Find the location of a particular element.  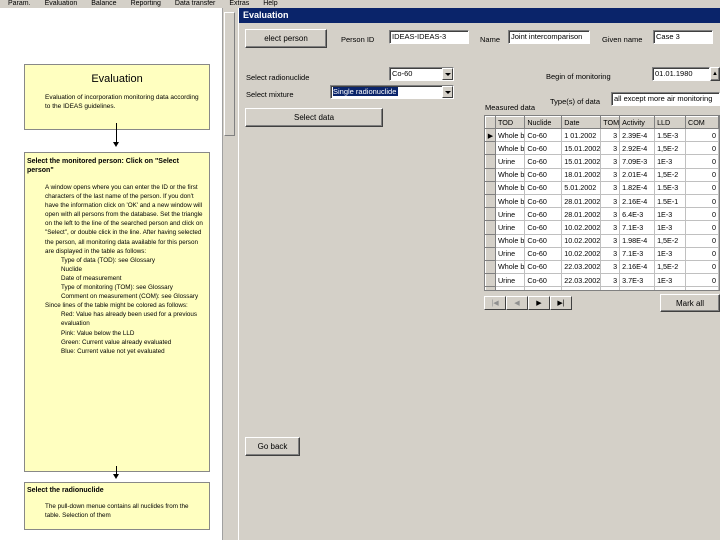

help-color-item: Green: Current value already evaluated is located at coordinates (116, 342).